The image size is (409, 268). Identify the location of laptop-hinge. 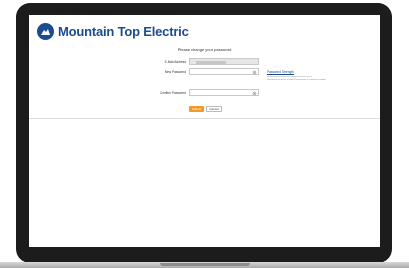
(205, 264).